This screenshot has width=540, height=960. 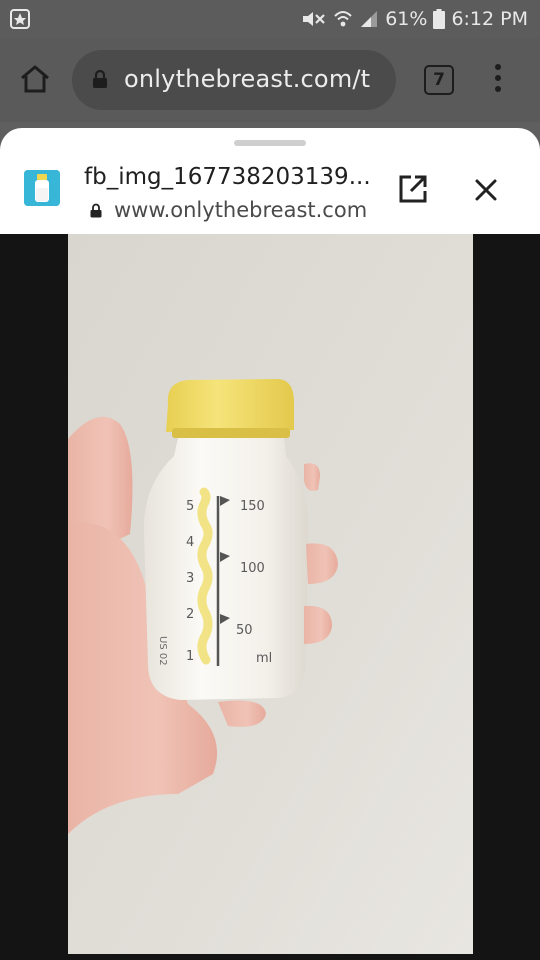 What do you see at coordinates (439, 19) in the screenshot?
I see `battery-icon` at bounding box center [439, 19].